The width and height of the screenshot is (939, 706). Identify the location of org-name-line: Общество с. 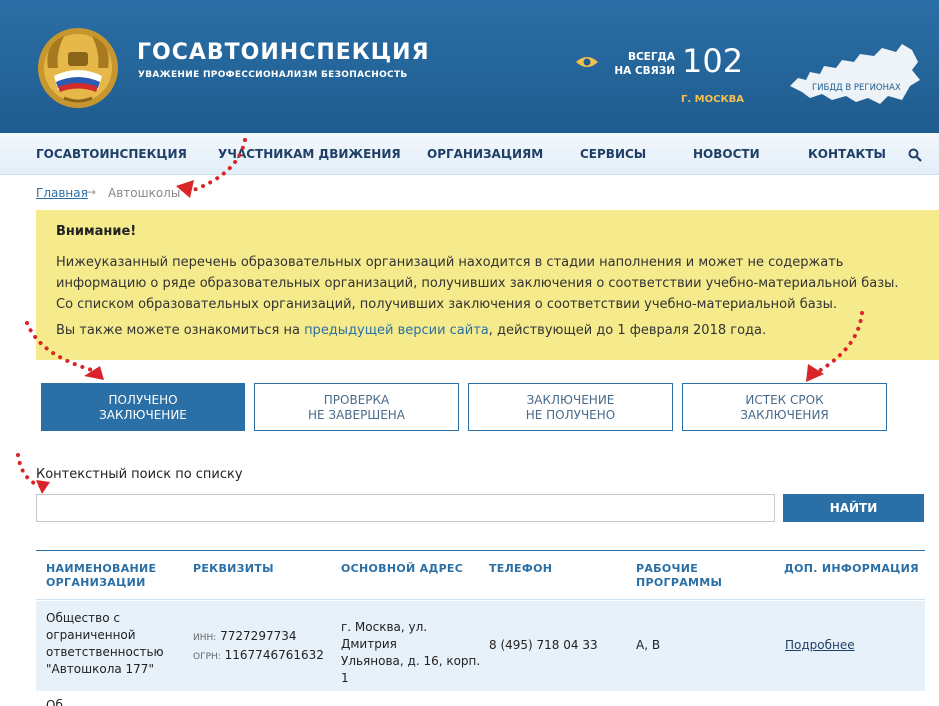
(83, 618).